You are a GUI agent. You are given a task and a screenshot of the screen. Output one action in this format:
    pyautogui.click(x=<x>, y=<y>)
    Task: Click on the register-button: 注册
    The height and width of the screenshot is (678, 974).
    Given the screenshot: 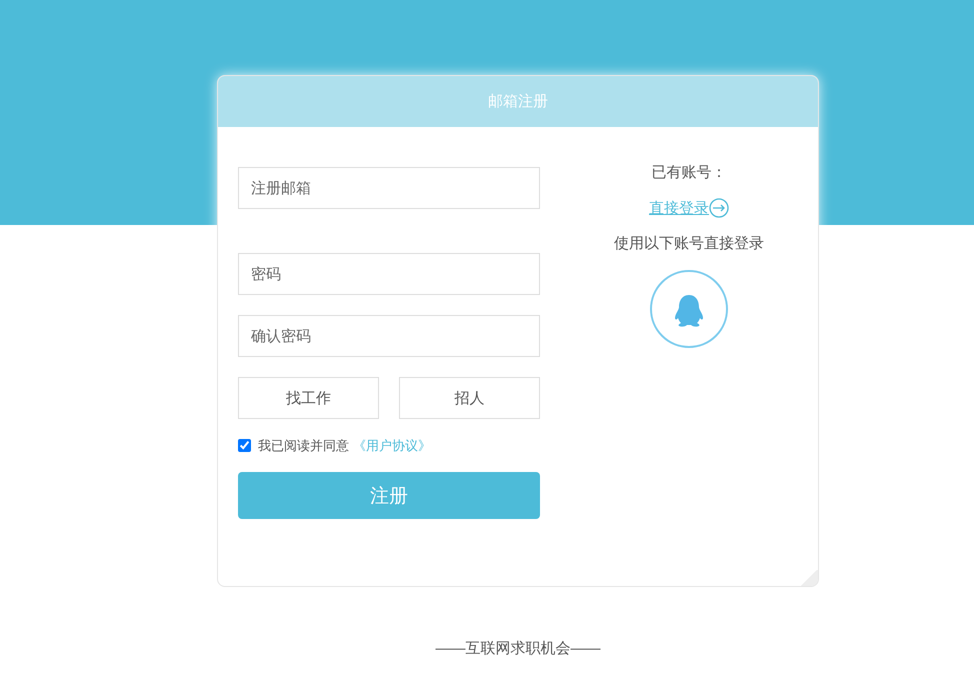 What is the action you would take?
    pyautogui.click(x=389, y=495)
    